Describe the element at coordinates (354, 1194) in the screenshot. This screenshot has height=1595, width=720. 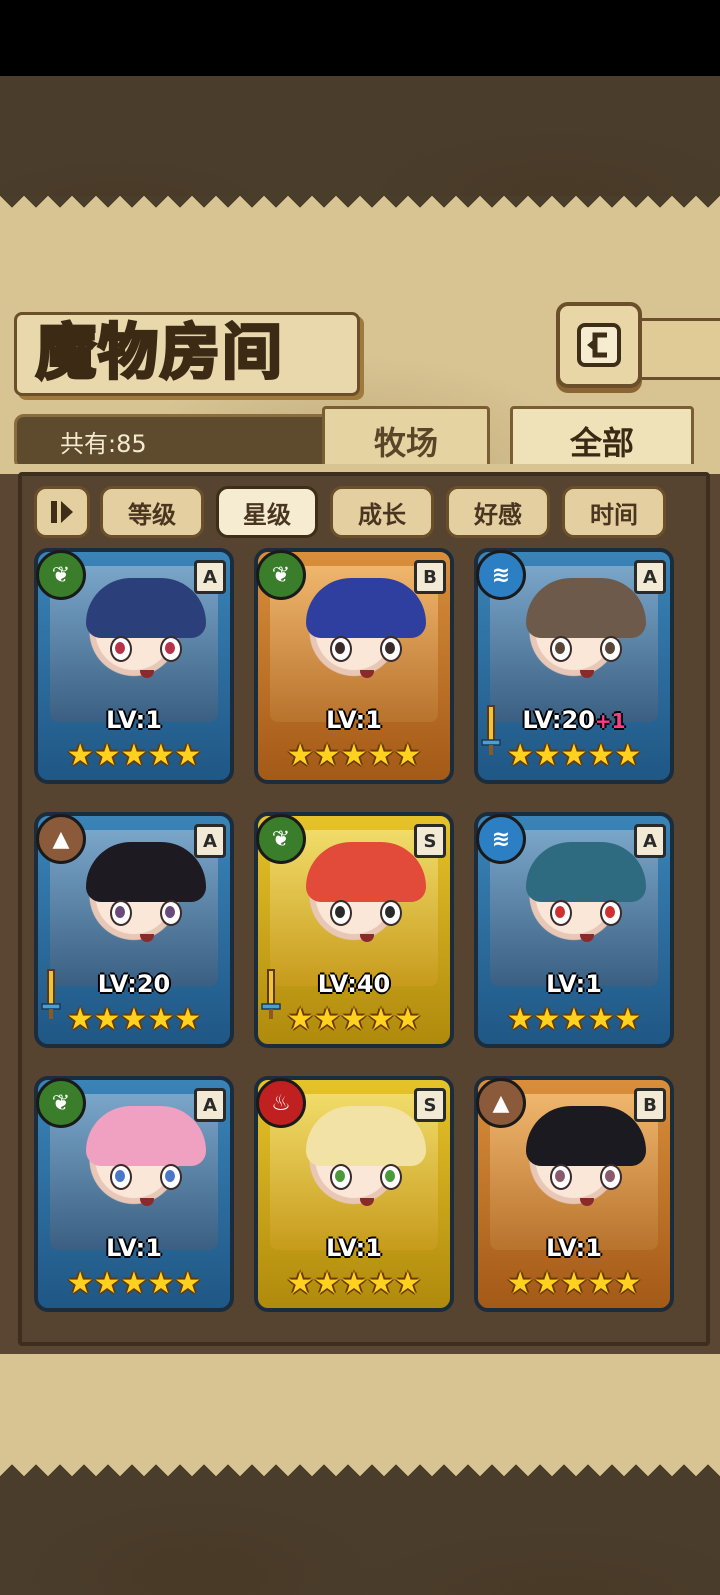
I see `monster-card: ♨ S LV:1 ★★★★★` at that location.